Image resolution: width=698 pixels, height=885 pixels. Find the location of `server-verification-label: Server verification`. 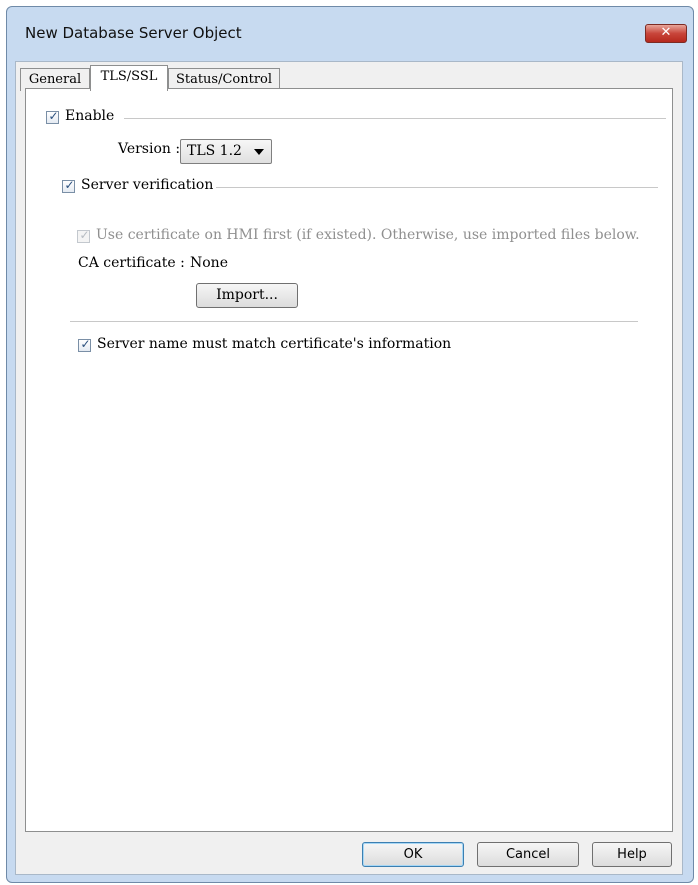

server-verification-label: Server verification is located at coordinates (147, 185).